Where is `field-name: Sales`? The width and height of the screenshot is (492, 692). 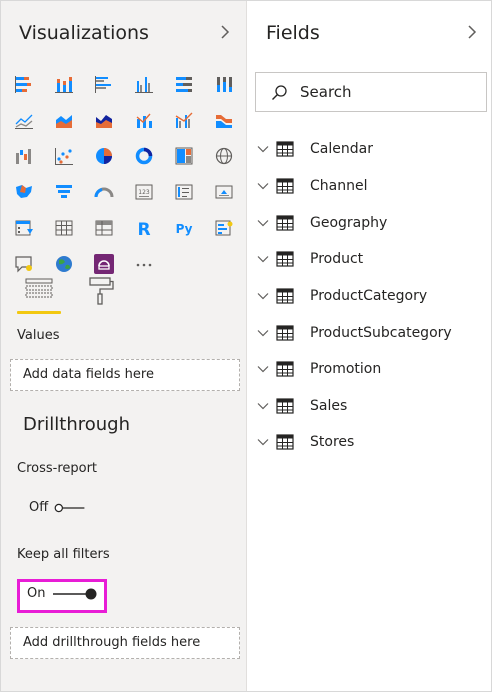 field-name: Sales is located at coordinates (329, 406).